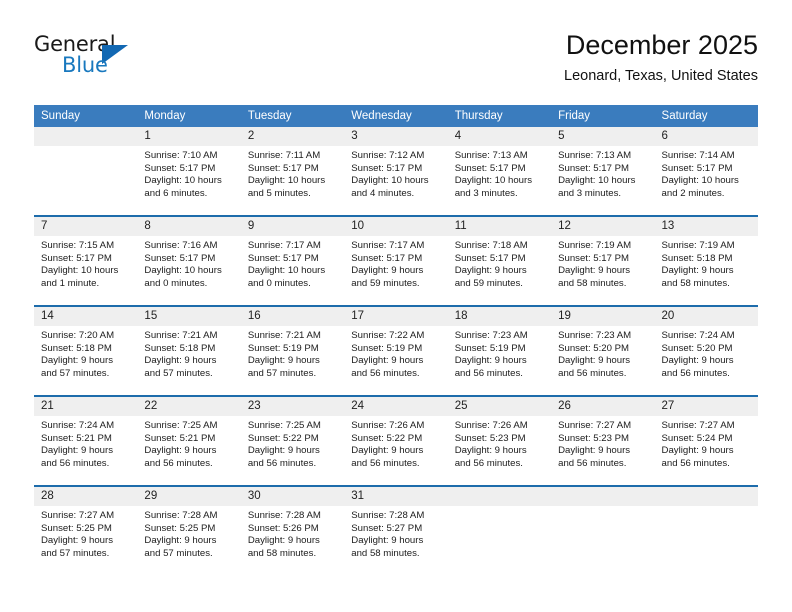  What do you see at coordinates (176, 193) in the screenshot?
I see `daylight-text-line2: and 6 minutes.` at bounding box center [176, 193].